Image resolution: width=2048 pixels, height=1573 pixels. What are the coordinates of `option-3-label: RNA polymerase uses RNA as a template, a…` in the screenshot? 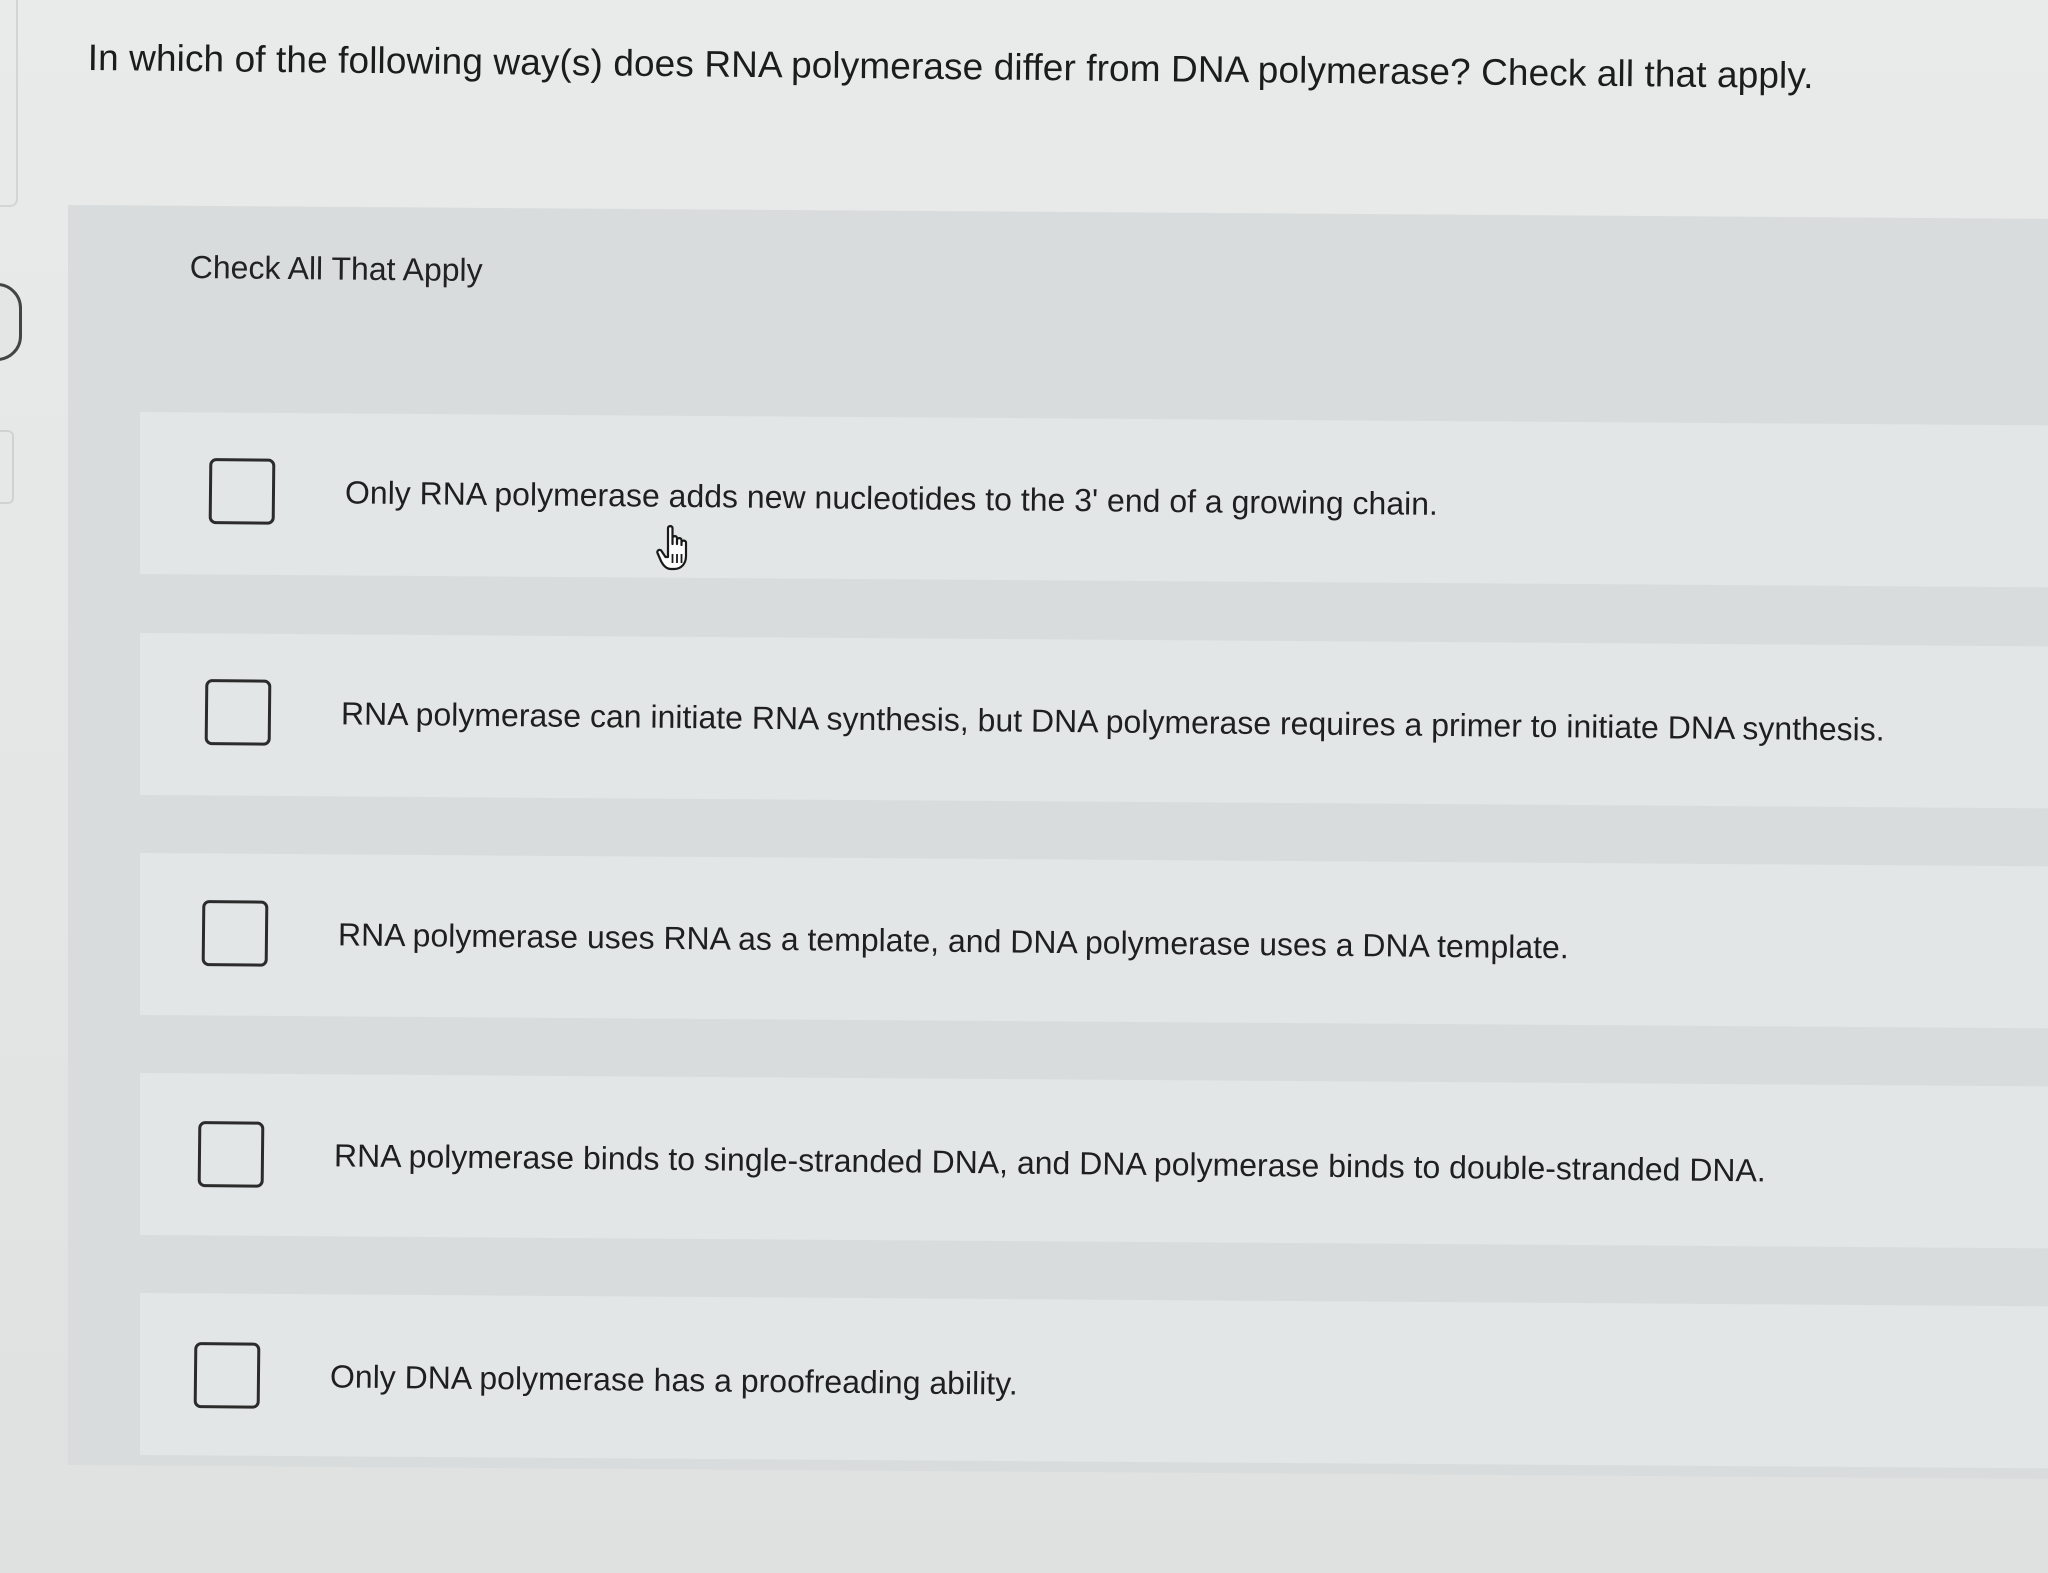 It's located at (953, 941).